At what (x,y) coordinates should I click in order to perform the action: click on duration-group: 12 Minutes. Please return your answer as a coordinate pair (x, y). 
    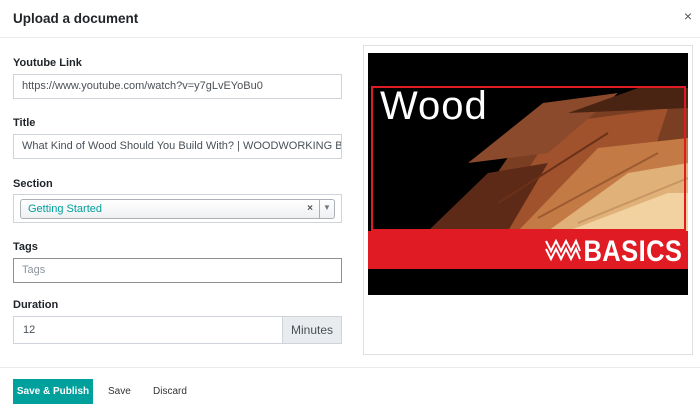
    Looking at the image, I should click on (177, 330).